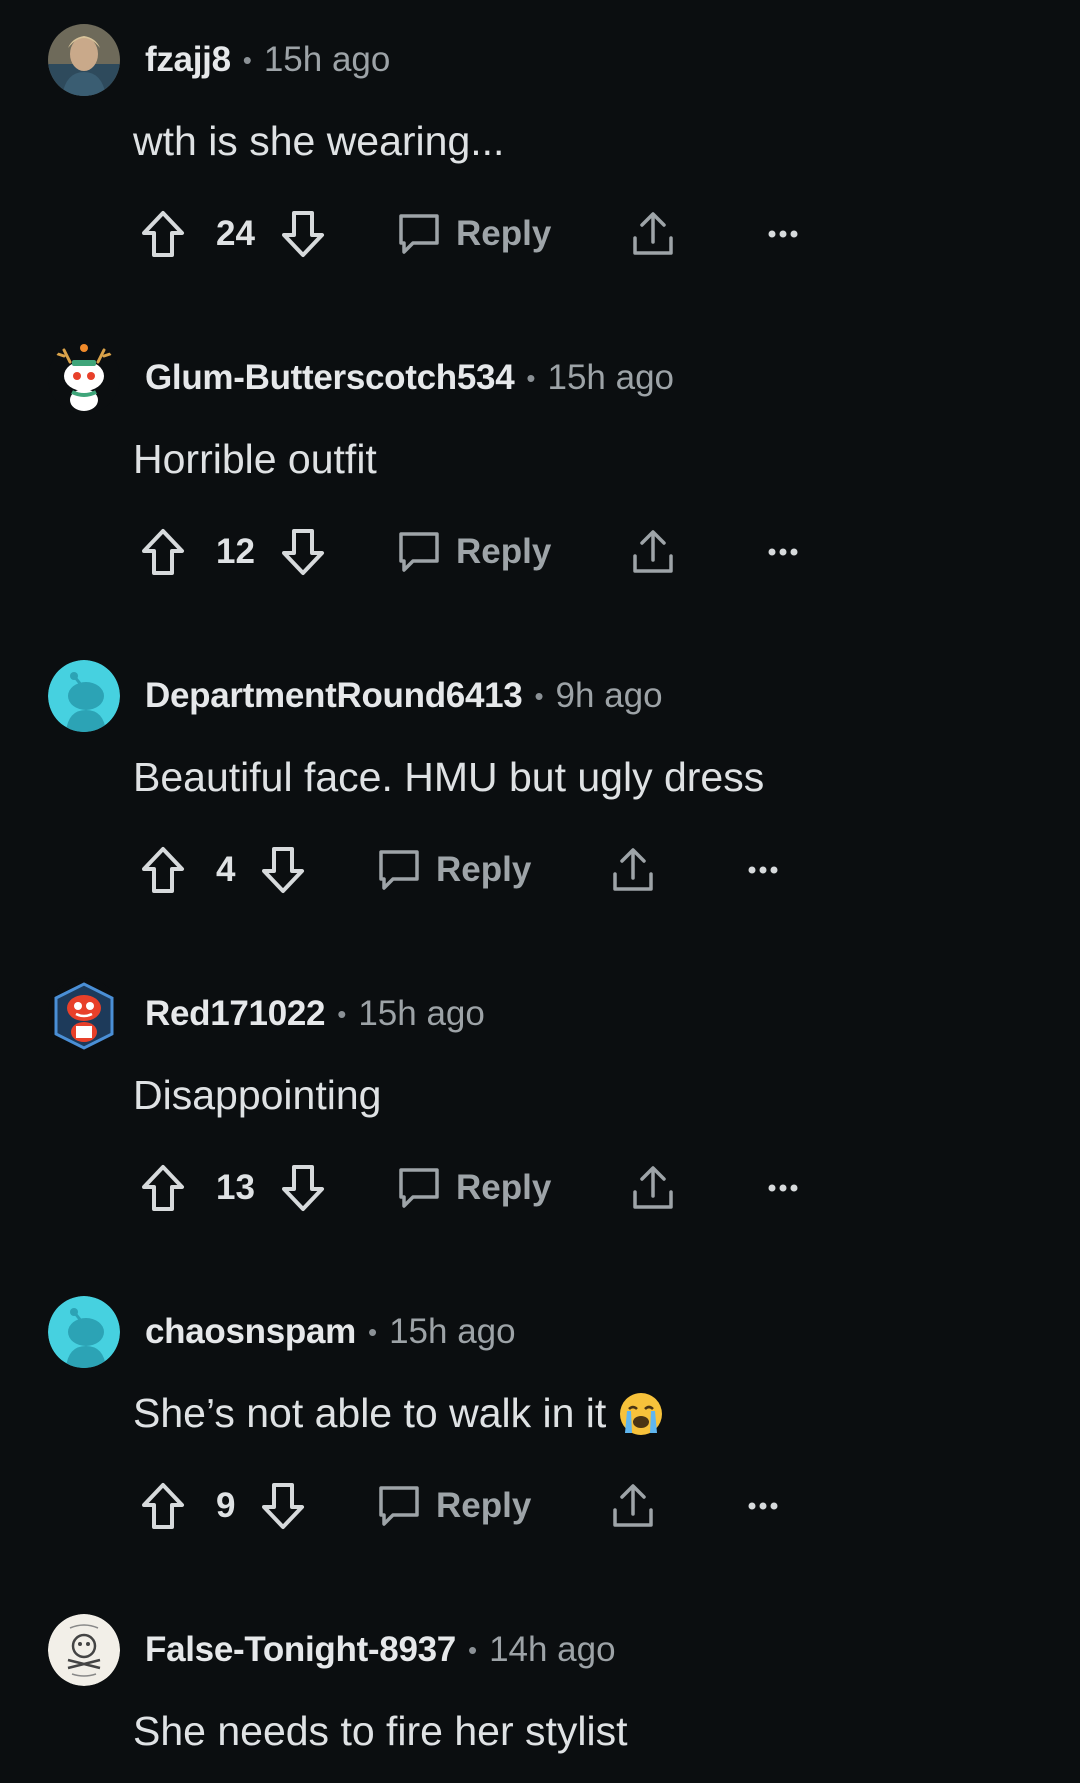 The image size is (1080, 1783). I want to click on username: Red171022, so click(235, 1014).